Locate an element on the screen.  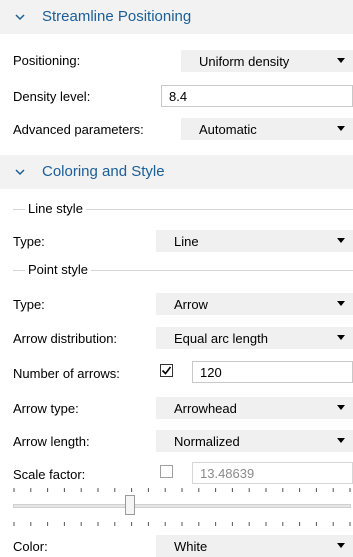
arrow-distribution-value: Equal arc length is located at coordinates (221, 338).